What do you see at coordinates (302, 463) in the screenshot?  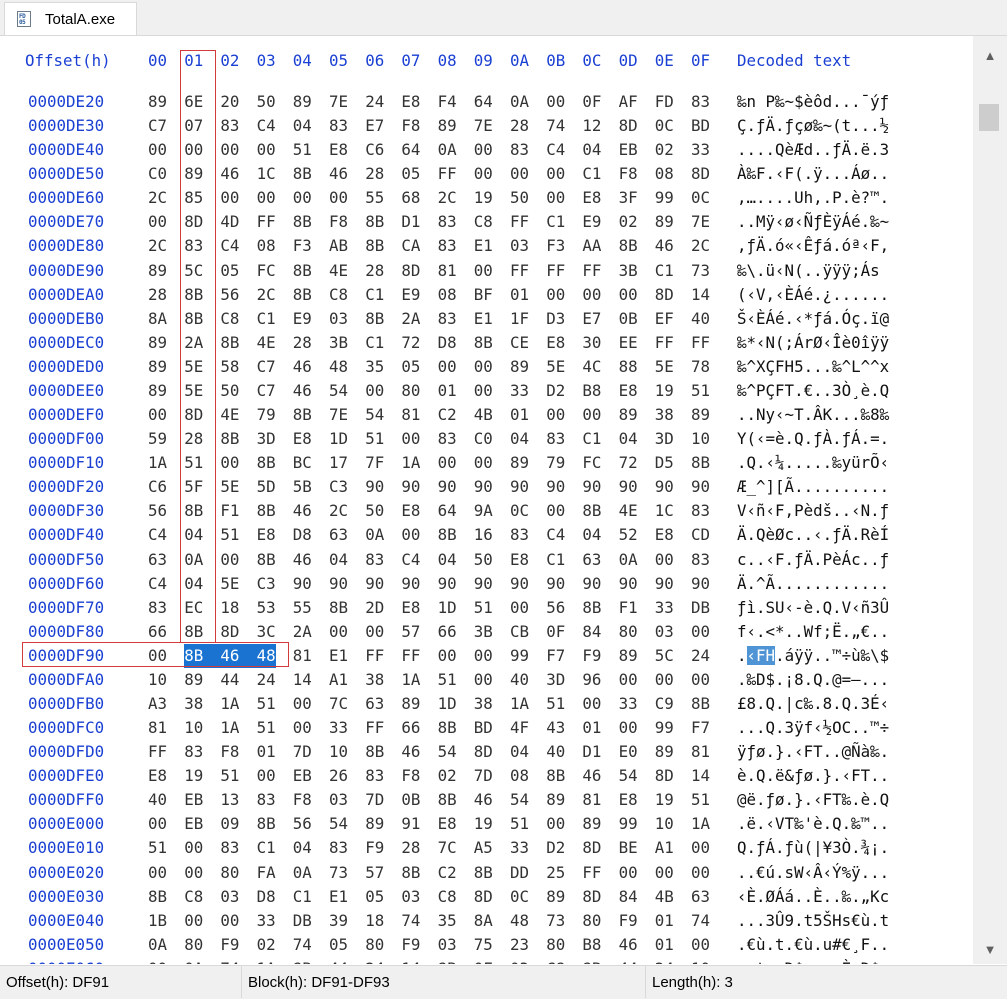 I see `hex-byte: BC` at bounding box center [302, 463].